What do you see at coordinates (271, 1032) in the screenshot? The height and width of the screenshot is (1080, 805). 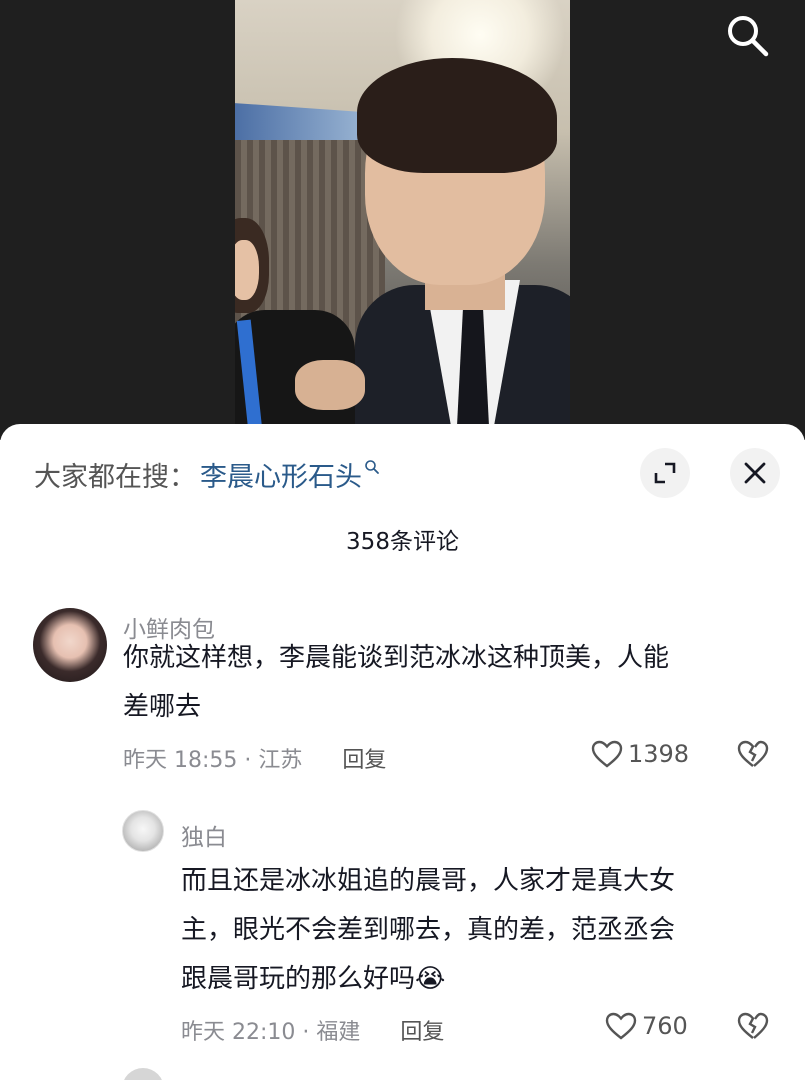 I see `comment-time-location: 昨天 22:10 · 福建` at bounding box center [271, 1032].